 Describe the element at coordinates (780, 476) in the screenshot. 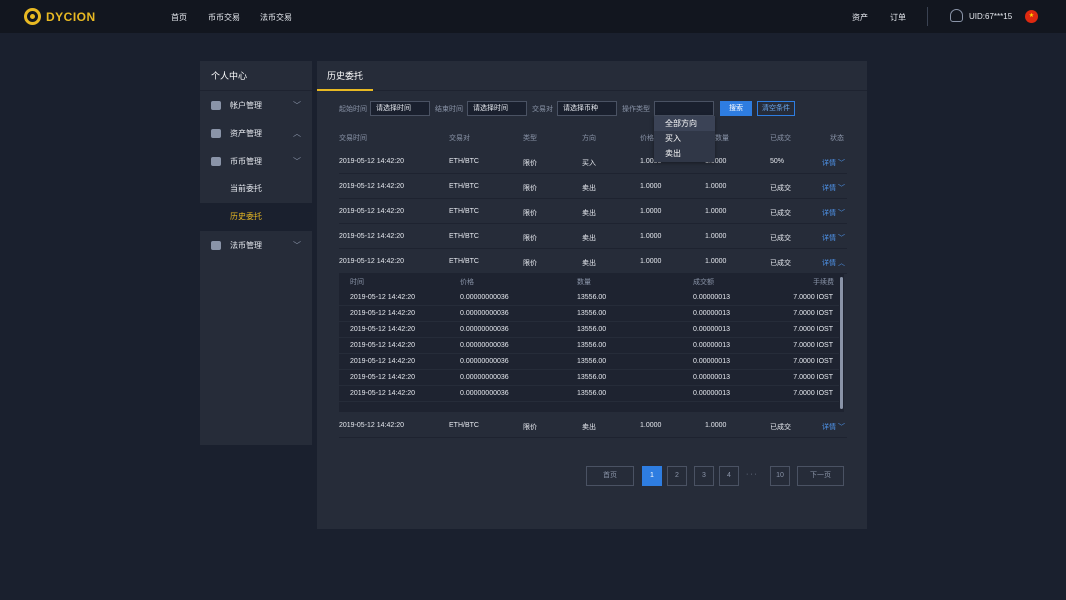

I see `pagination-page: 10` at that location.